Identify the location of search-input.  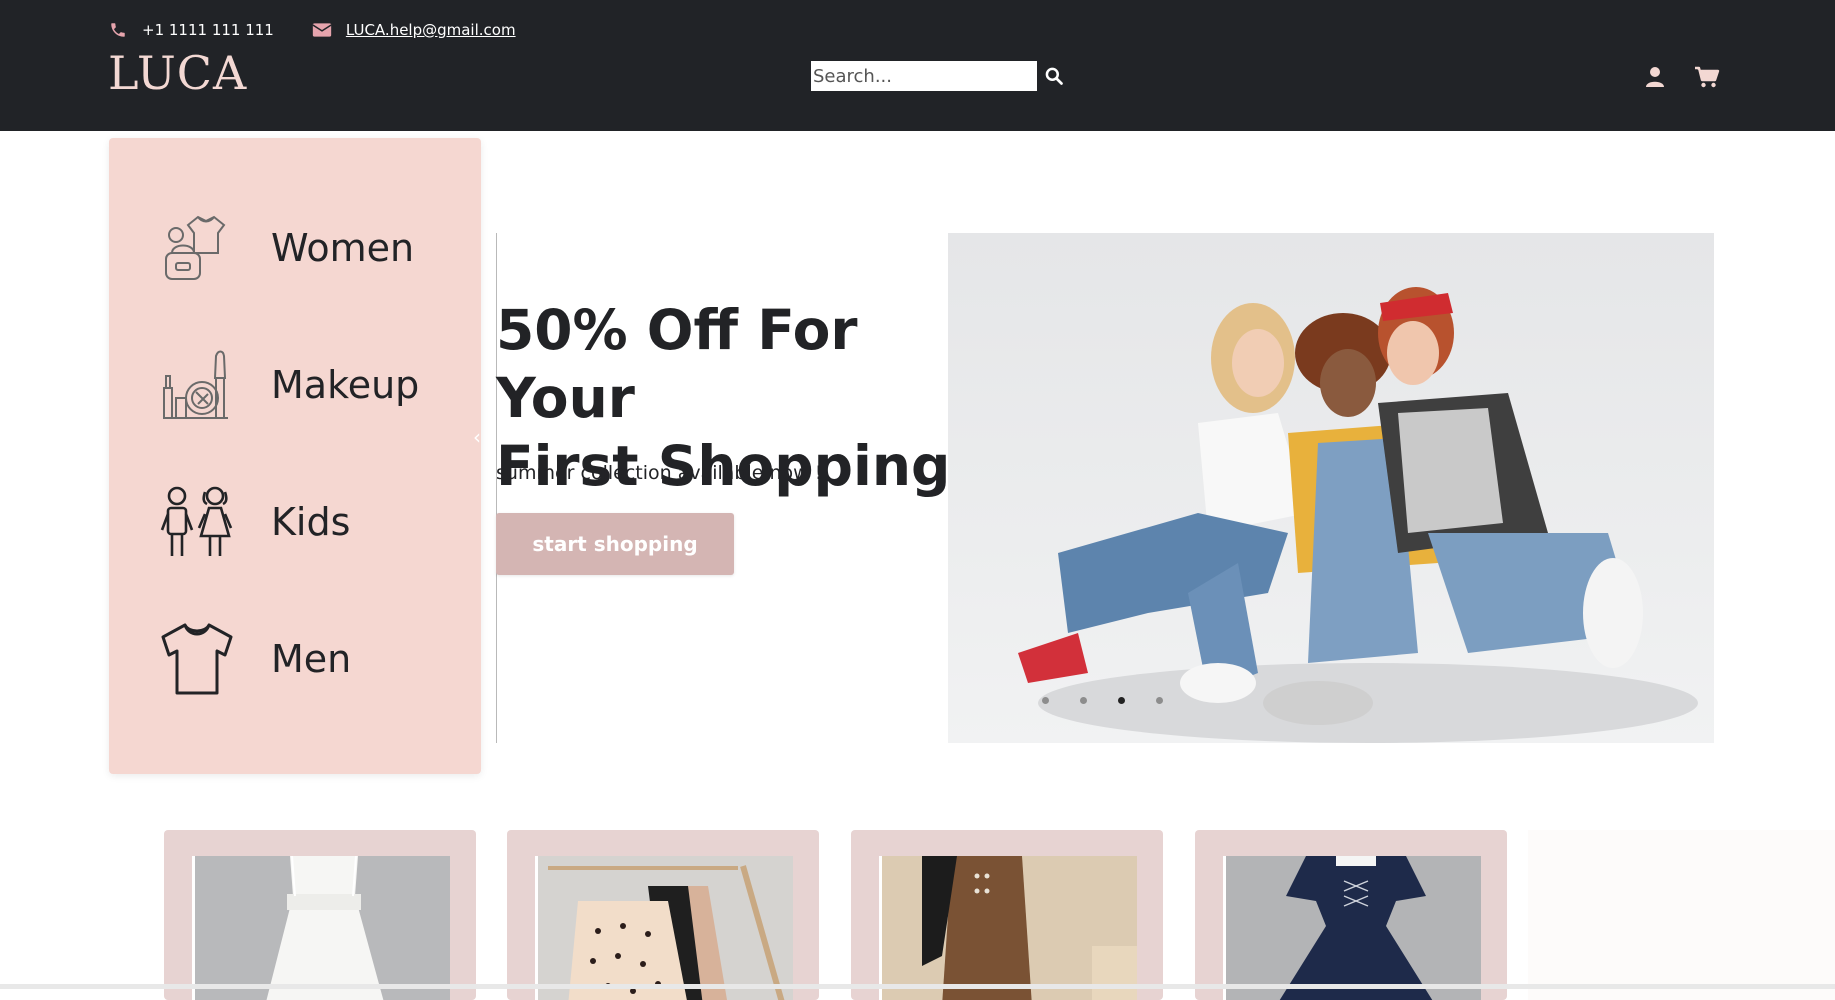
(924, 76).